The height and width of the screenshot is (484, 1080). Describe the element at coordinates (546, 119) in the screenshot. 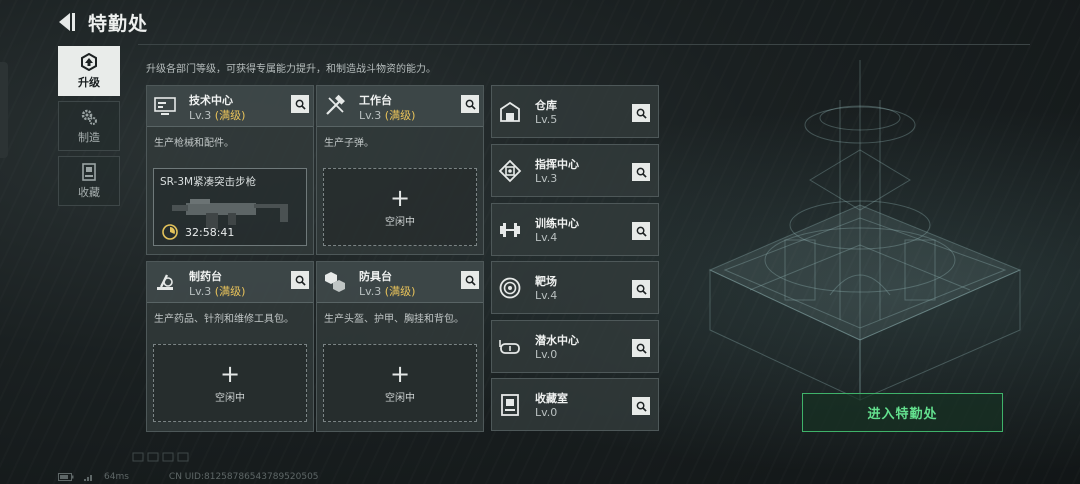

I see `building-level: Lv.5` at that location.